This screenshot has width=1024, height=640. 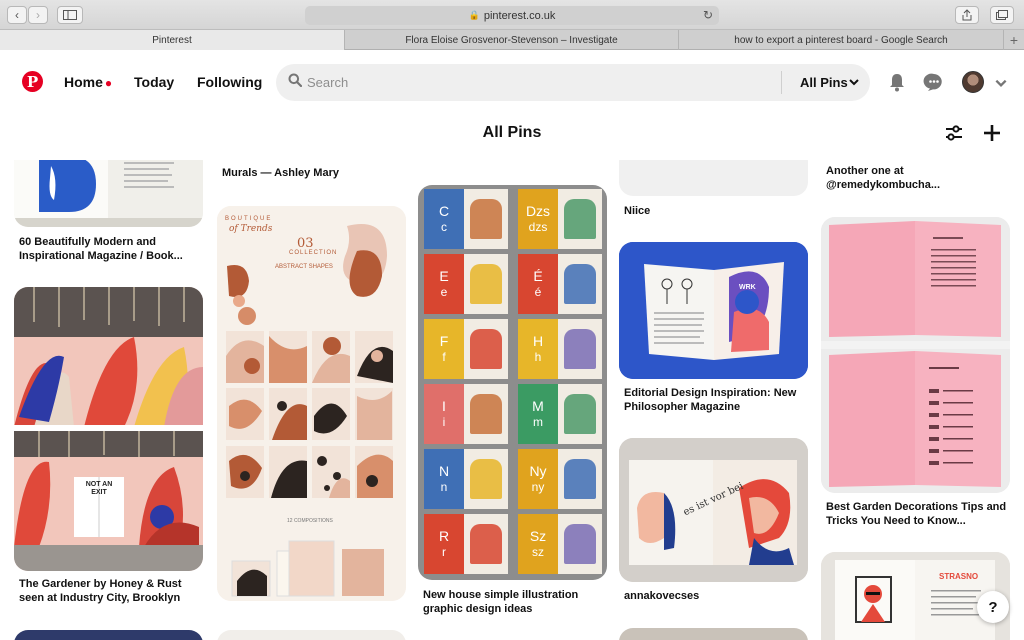 I want to click on sign-text: NOT AN EXIT, so click(x=99, y=488).